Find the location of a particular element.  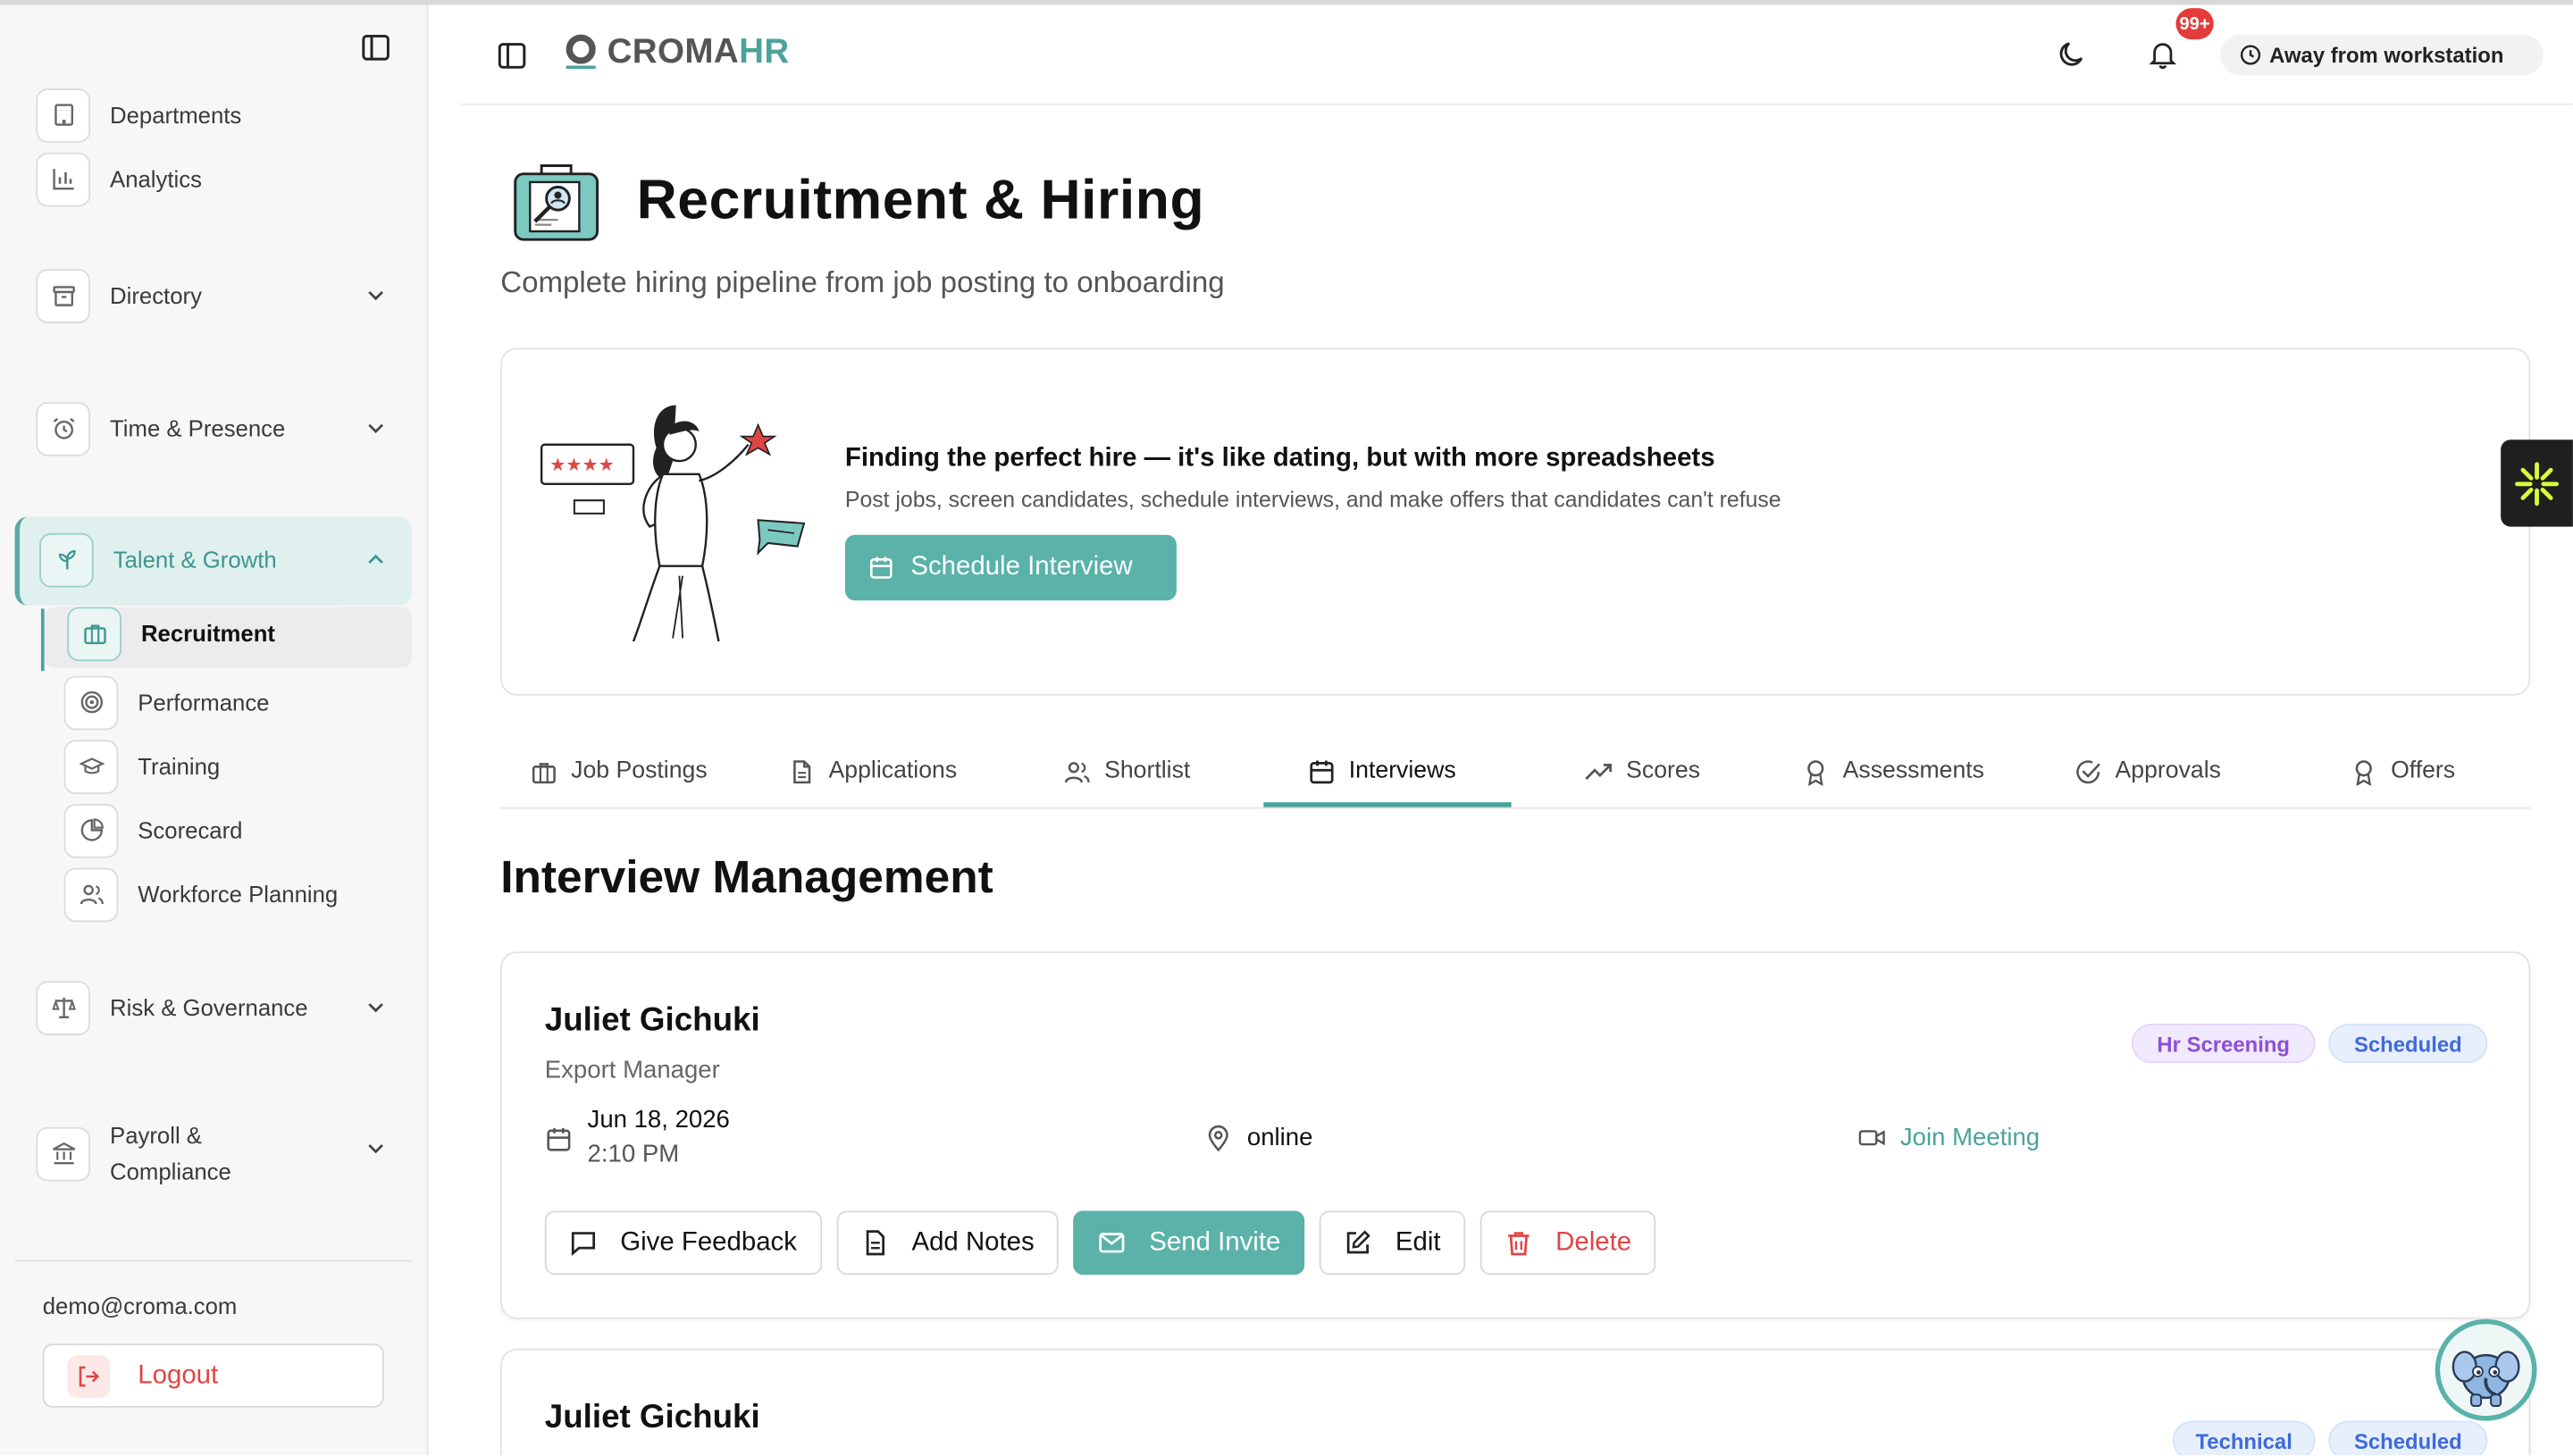

elephant-mascot-icon is located at coordinates (2485, 1379).